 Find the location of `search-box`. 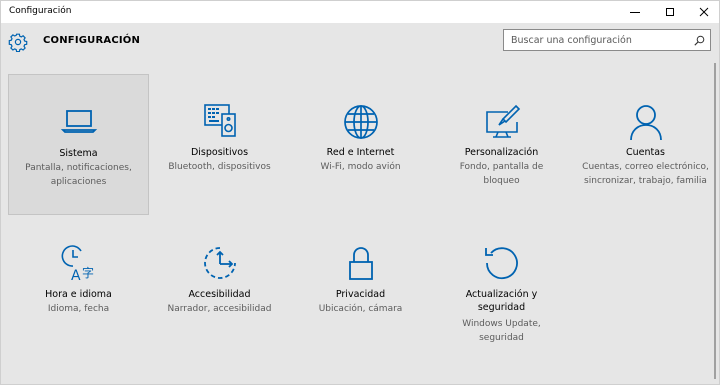

search-box is located at coordinates (607, 40).